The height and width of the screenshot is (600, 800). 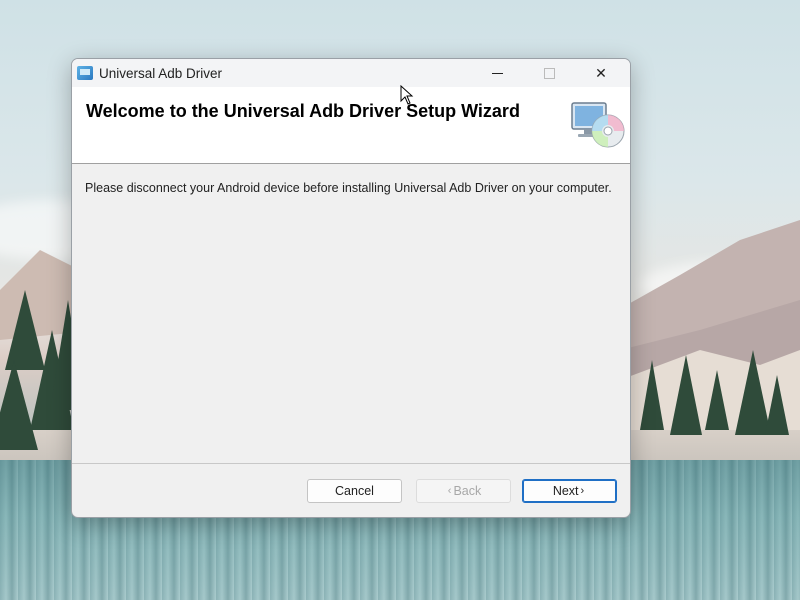 What do you see at coordinates (85, 73) in the screenshot?
I see `installer-app-icon` at bounding box center [85, 73].